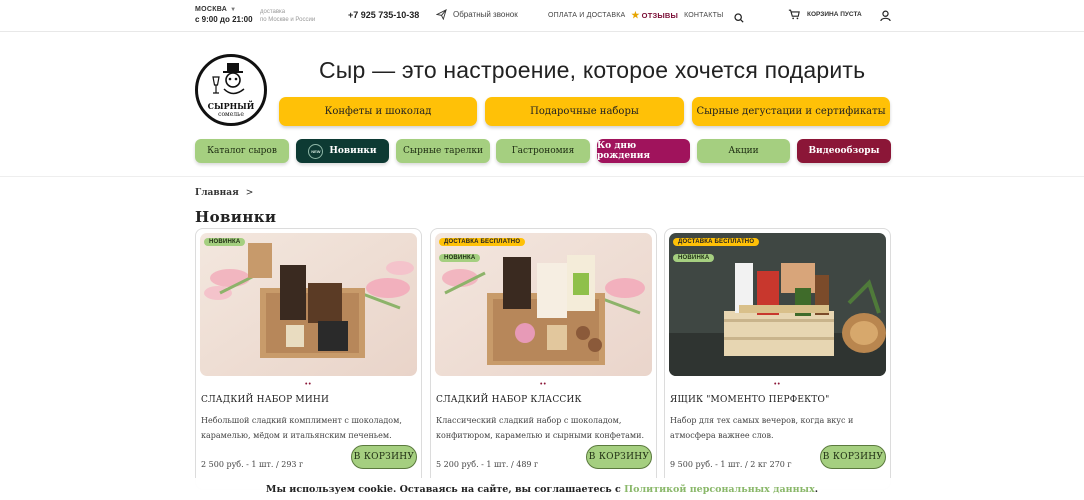 This screenshot has width=1084, height=500. Describe the element at coordinates (228, 79) in the screenshot. I see `sommelier-mascot-icon` at that location.